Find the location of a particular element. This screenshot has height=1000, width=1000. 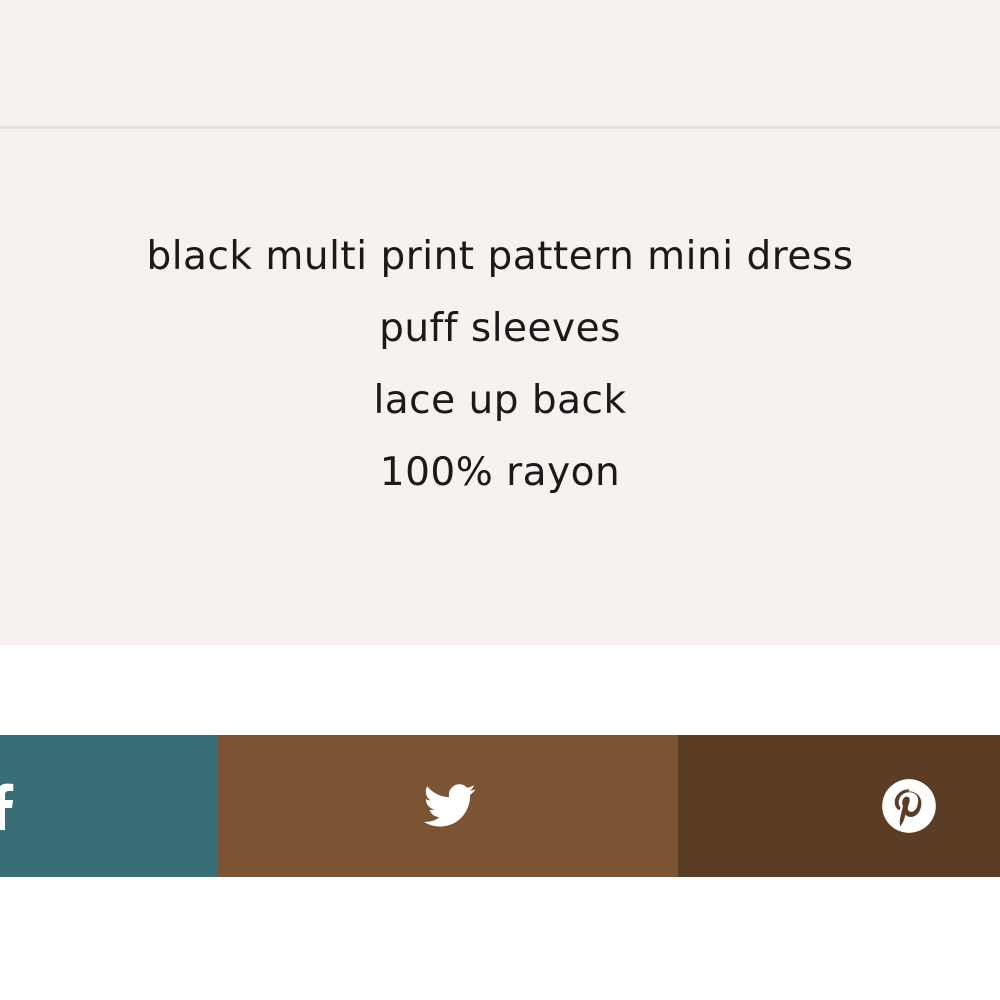

share-bar is located at coordinates (500, 806).